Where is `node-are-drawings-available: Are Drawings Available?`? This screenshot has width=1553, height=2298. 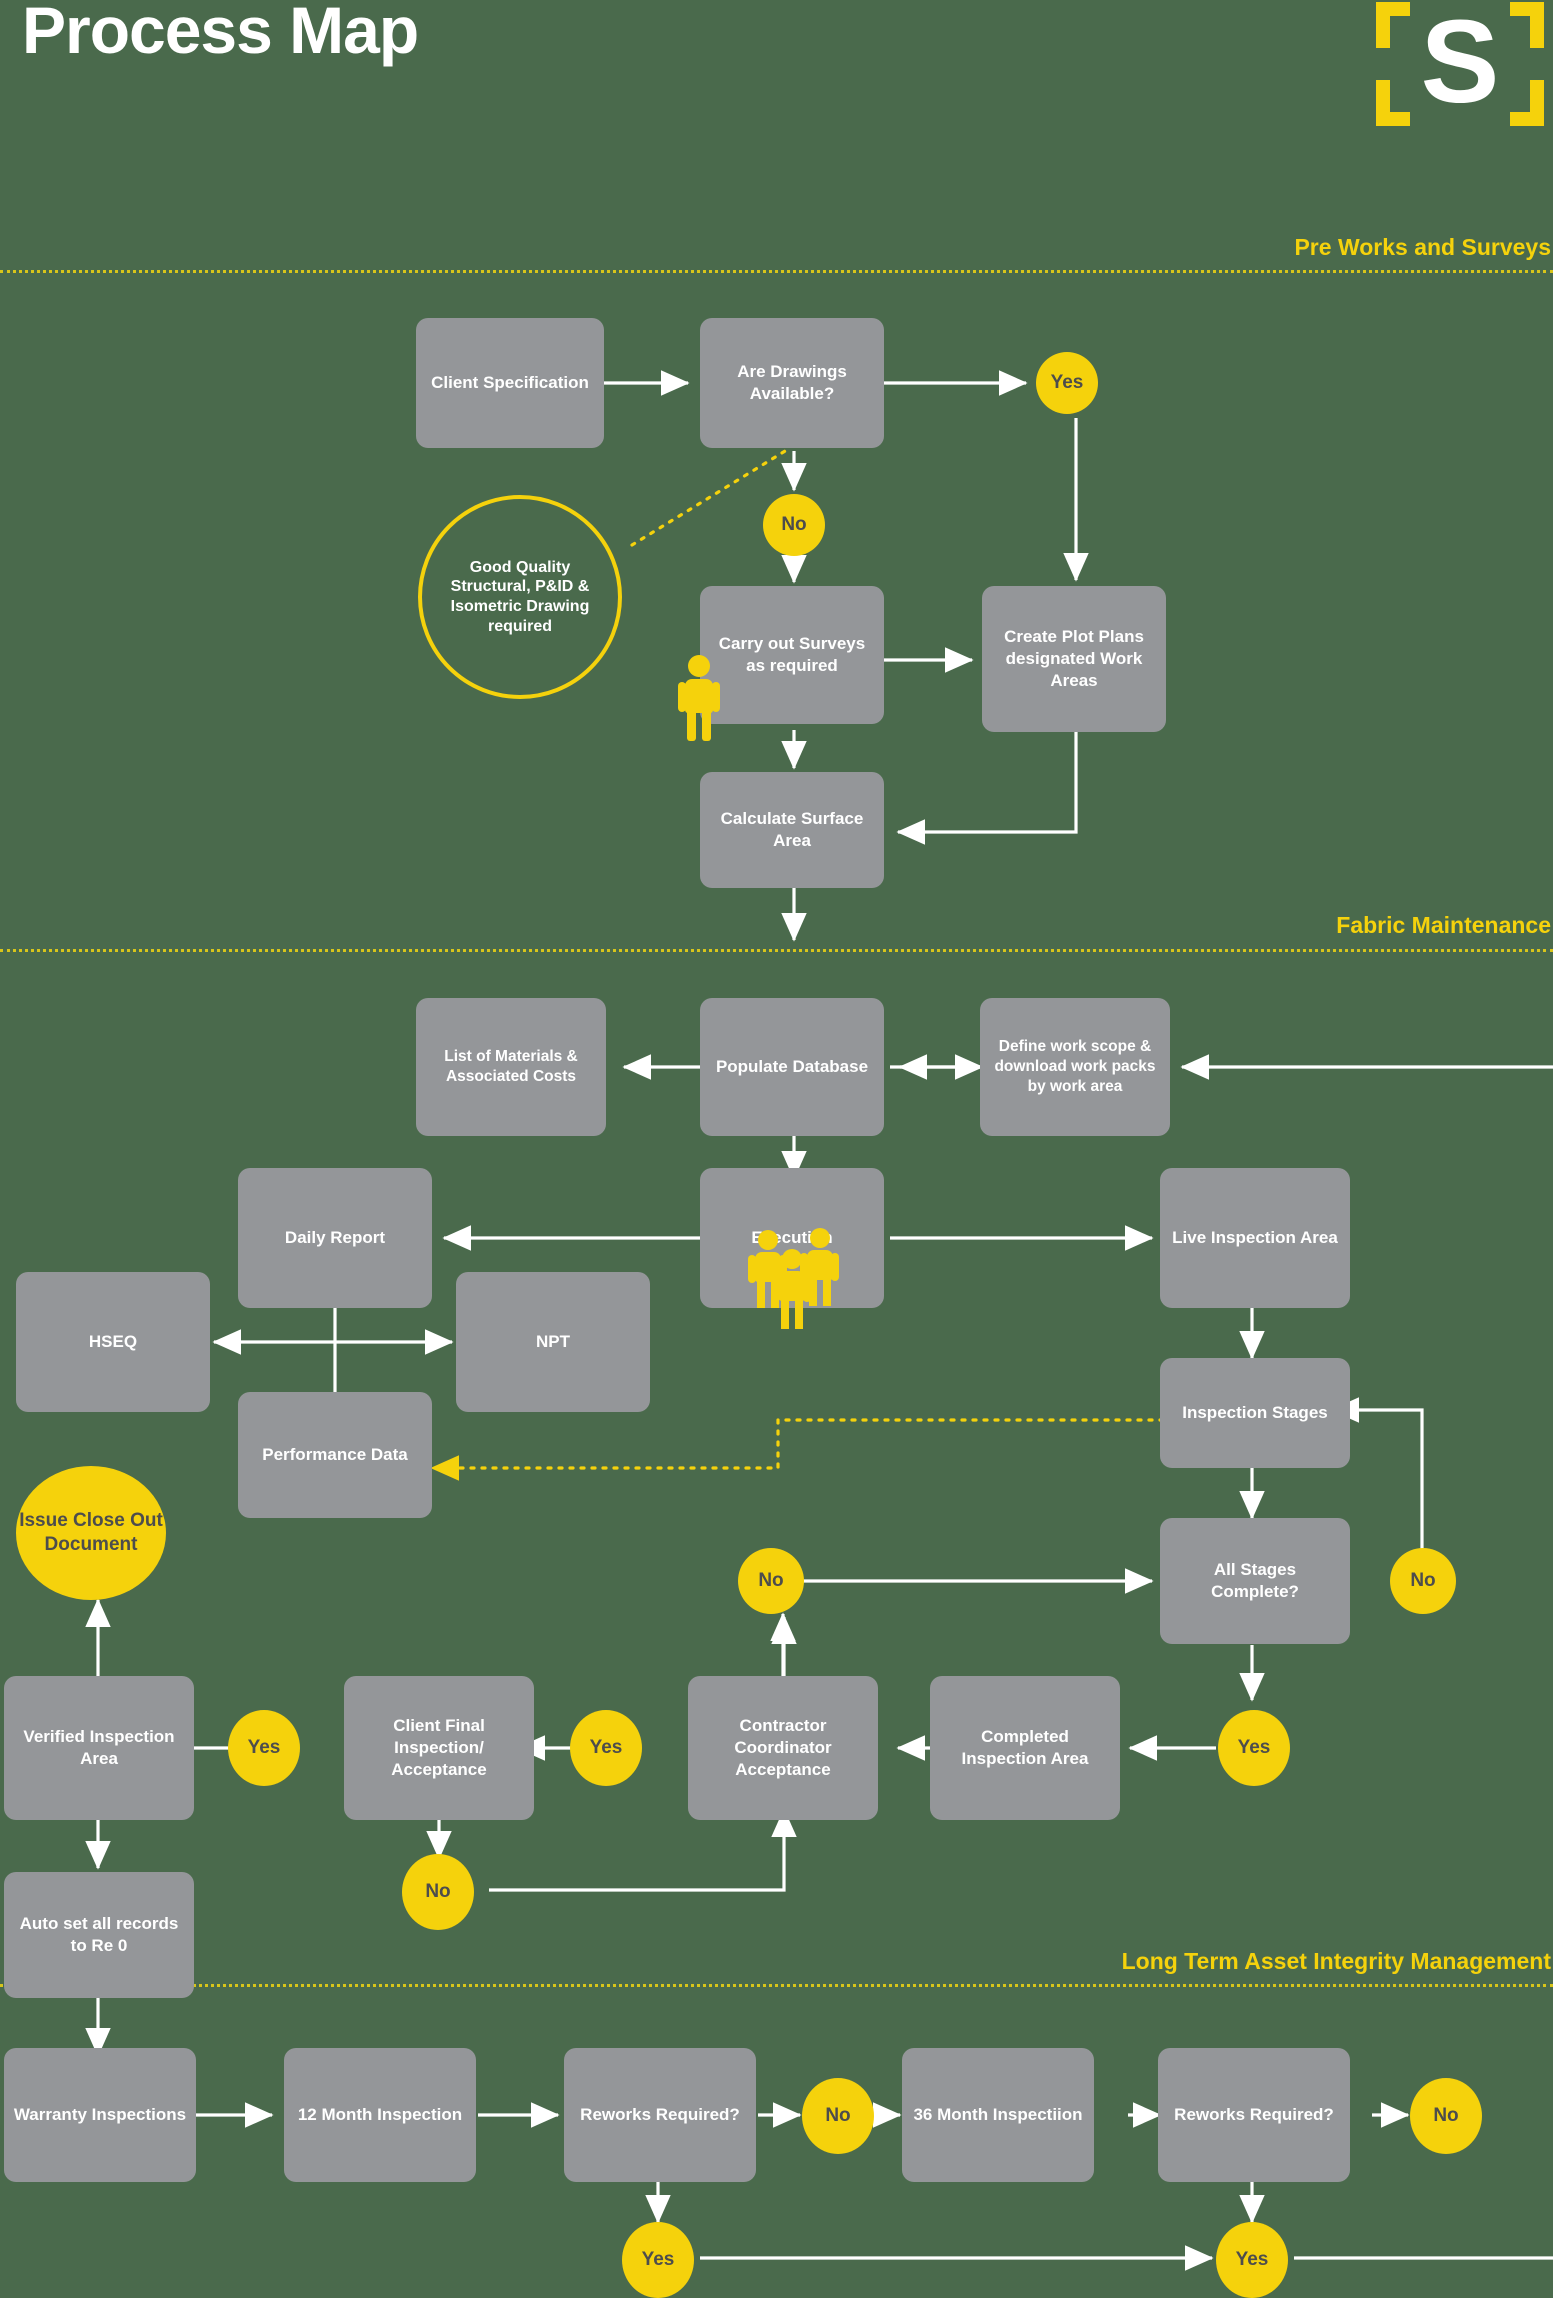
node-are-drawings-available: Are Drawings Available? is located at coordinates (792, 383).